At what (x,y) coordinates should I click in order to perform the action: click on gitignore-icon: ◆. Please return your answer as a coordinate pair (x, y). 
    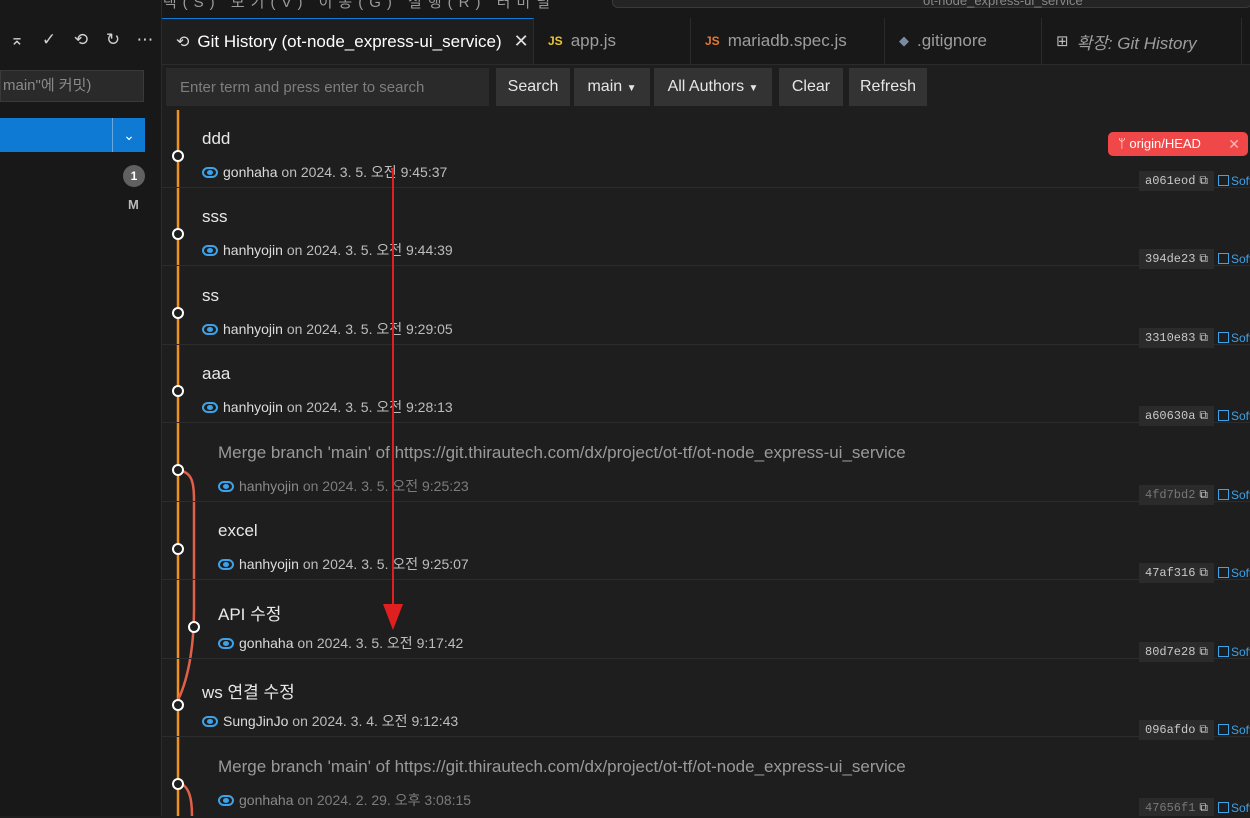
    Looking at the image, I should click on (904, 40).